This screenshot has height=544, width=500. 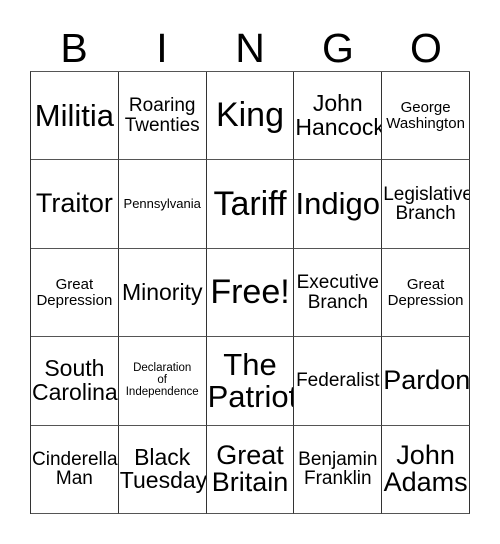 I want to click on bingo-header-letter-o: O, so click(x=426, y=48).